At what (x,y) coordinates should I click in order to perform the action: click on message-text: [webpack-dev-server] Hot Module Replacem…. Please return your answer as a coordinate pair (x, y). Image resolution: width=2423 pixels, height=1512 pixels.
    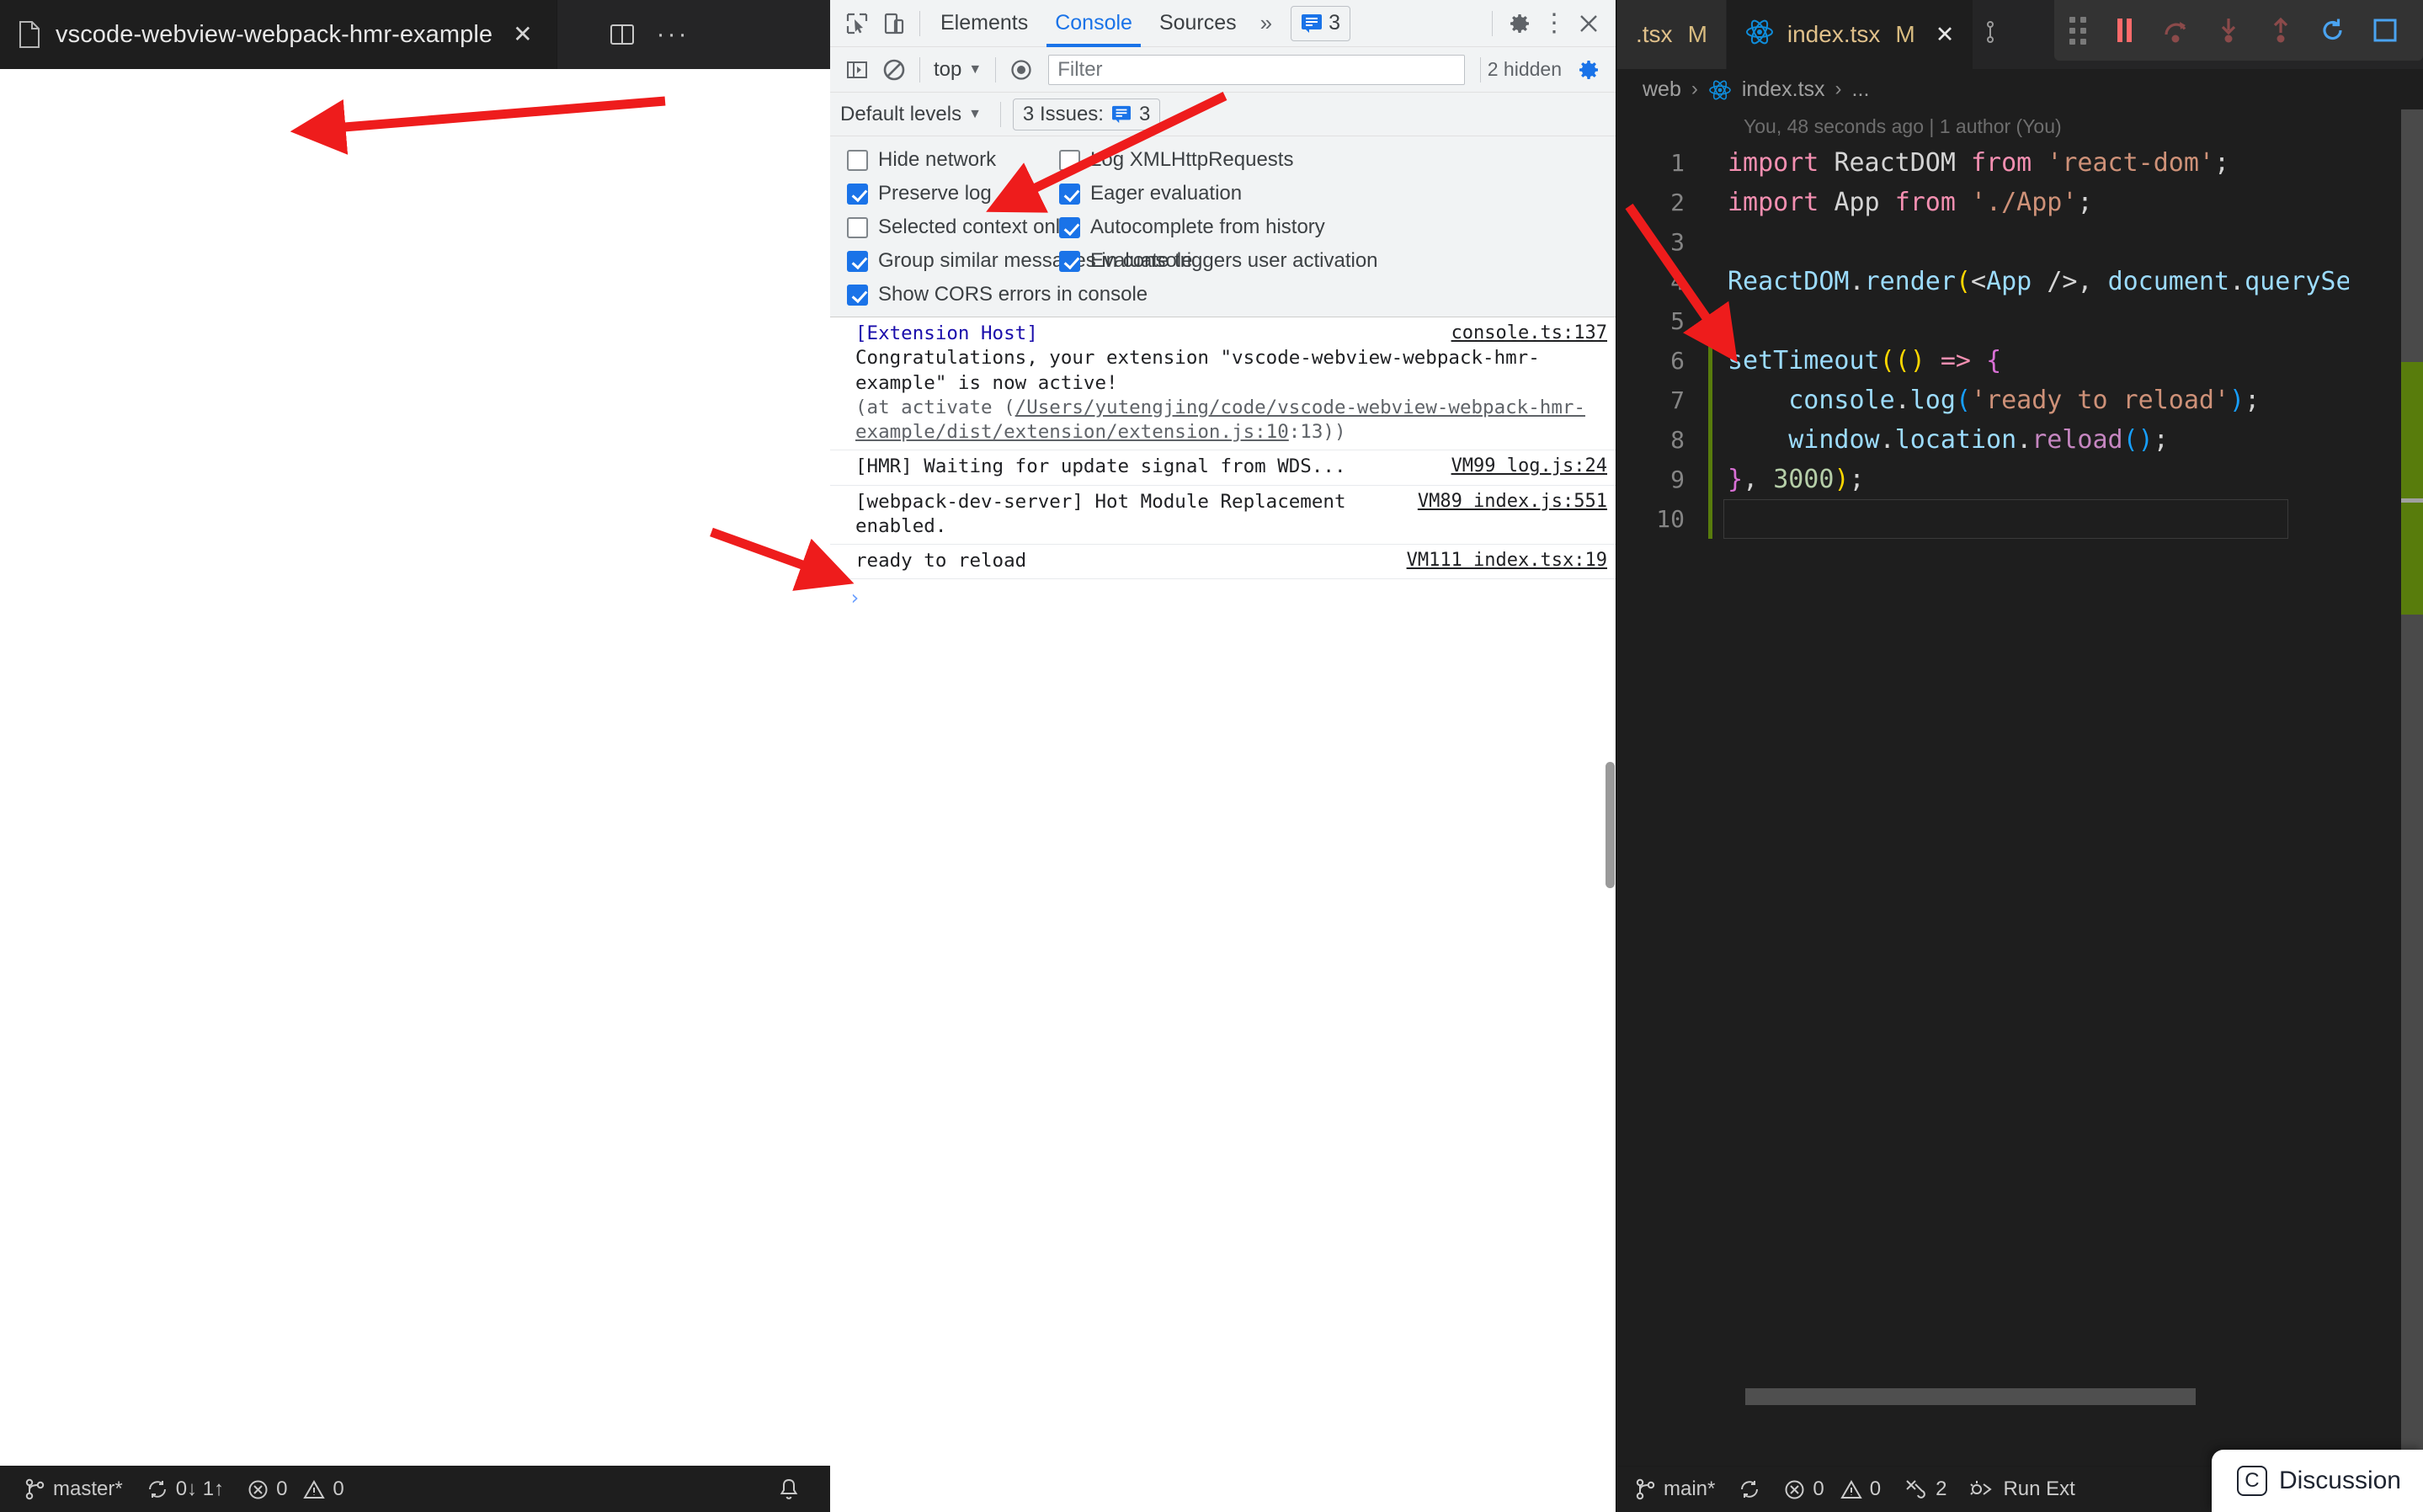
    Looking at the image, I should click on (1100, 513).